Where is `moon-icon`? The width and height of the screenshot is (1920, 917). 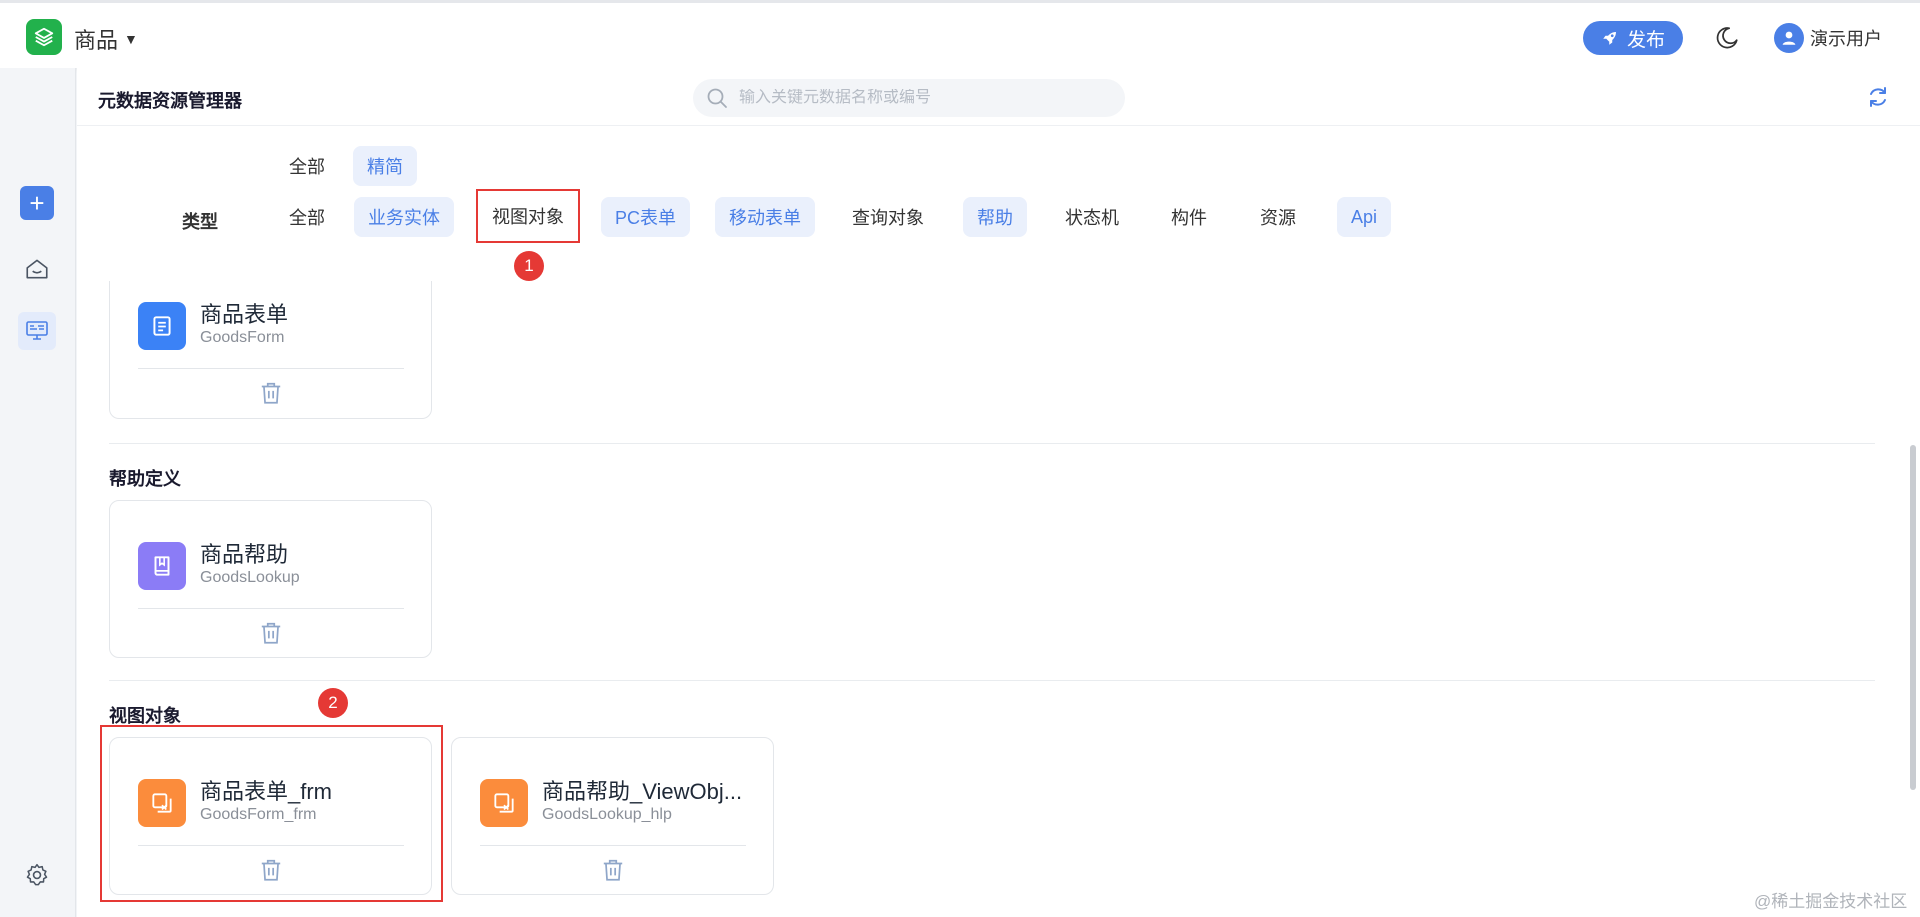 moon-icon is located at coordinates (1727, 38).